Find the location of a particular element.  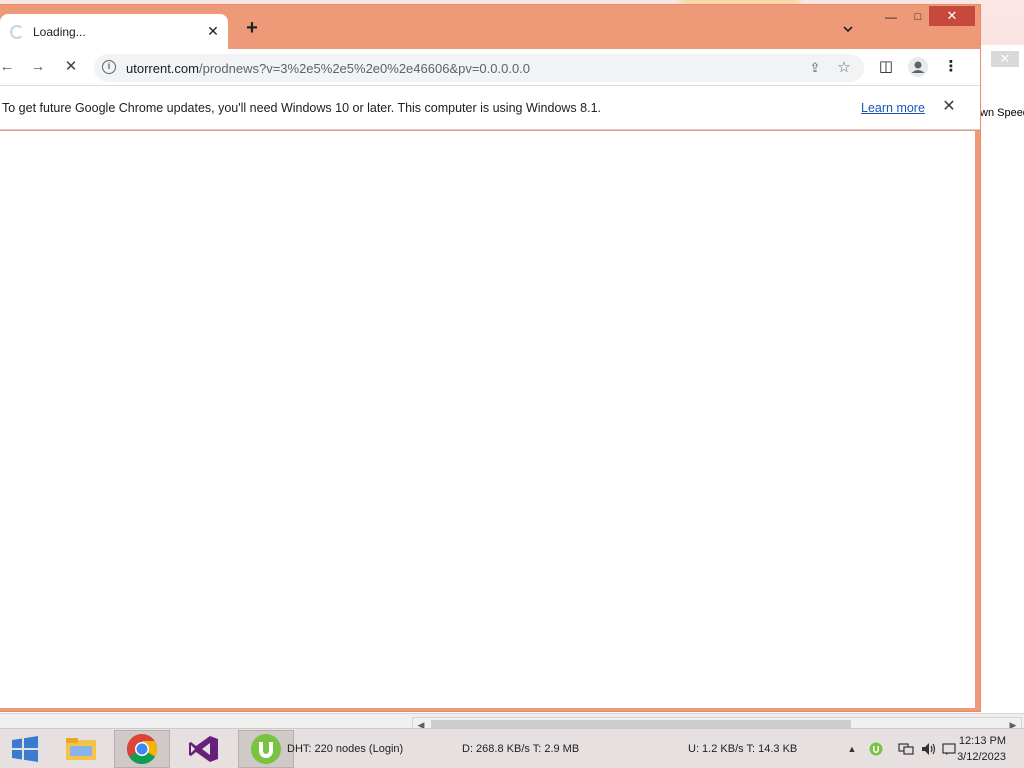

stop-loading-button: ✕ is located at coordinates (71, 67).